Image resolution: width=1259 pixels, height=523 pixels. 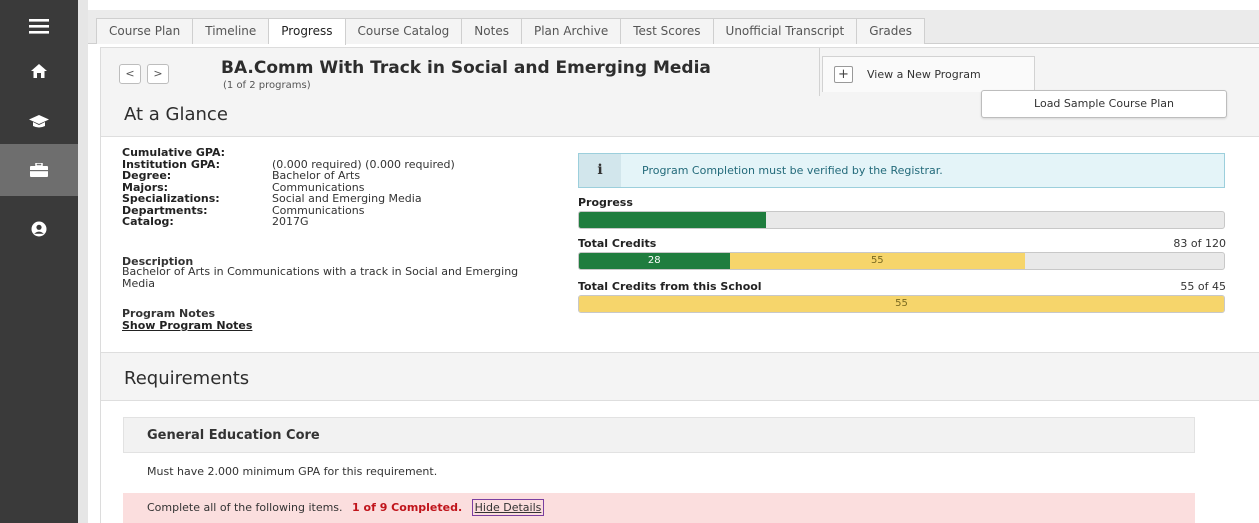 I want to click on planner-button, so click(x=39, y=170).